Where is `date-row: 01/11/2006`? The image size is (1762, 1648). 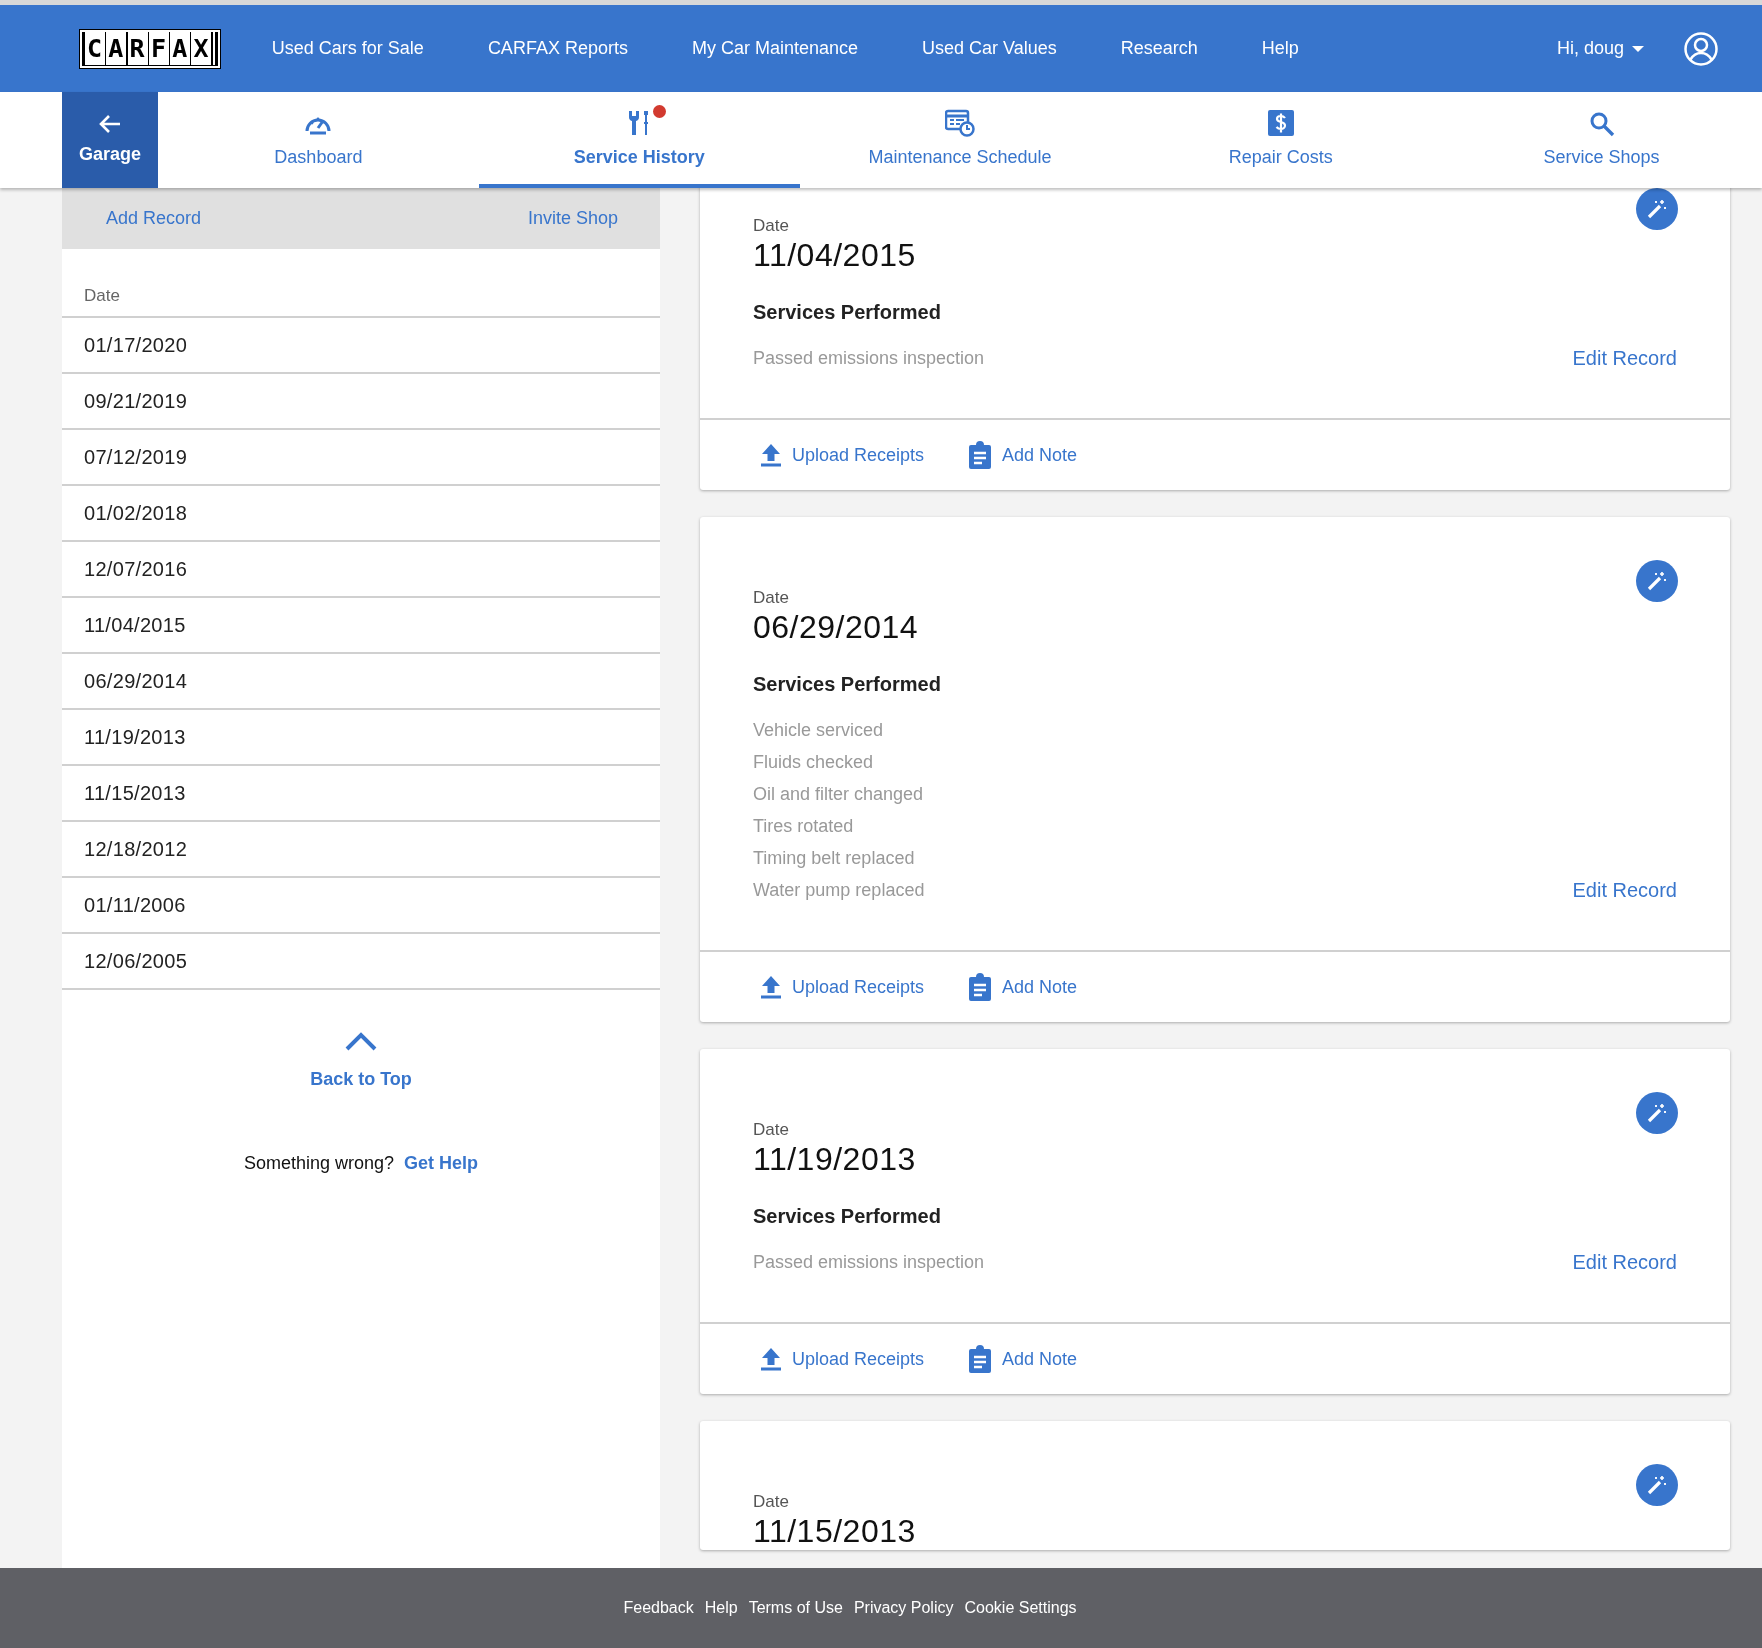 date-row: 01/11/2006 is located at coordinates (361, 906).